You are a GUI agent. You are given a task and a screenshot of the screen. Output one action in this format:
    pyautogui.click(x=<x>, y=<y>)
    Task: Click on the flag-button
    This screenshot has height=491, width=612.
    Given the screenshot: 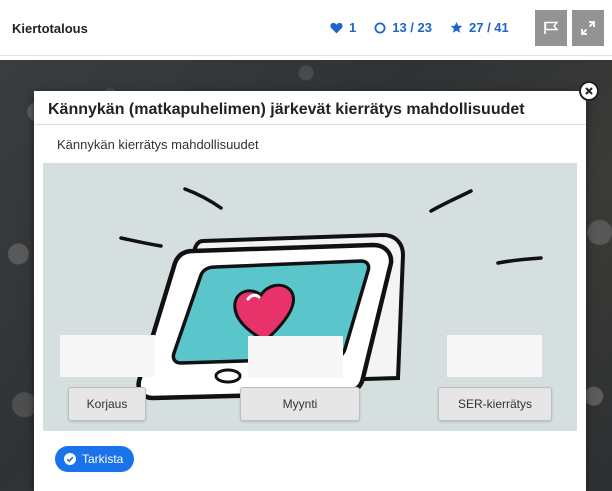 What is the action you would take?
    pyautogui.click(x=551, y=28)
    